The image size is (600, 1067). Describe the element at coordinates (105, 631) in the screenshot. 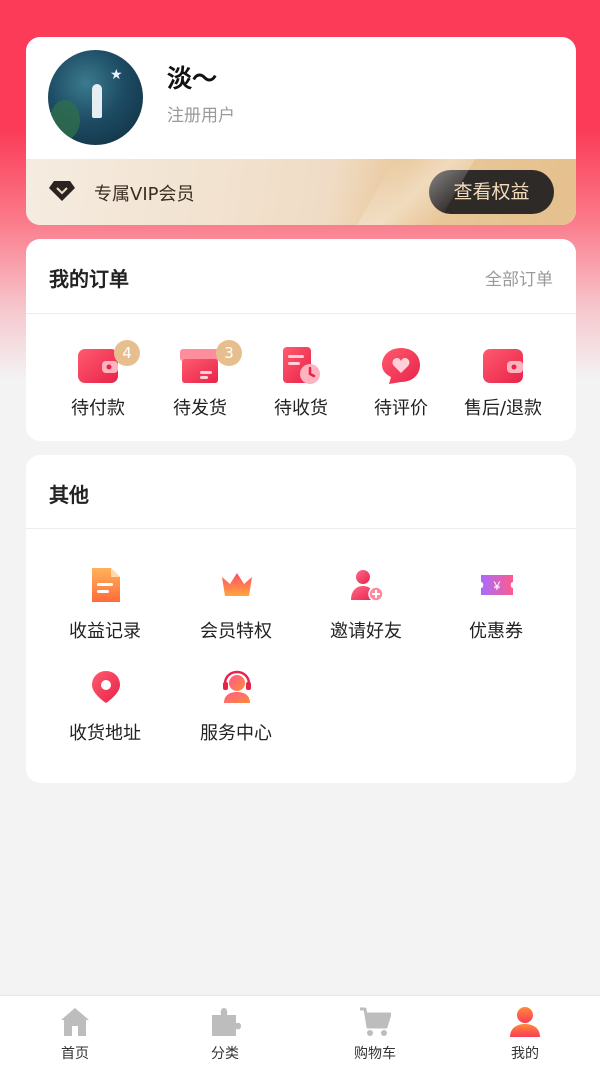

I see `service-label: 收益记录` at that location.